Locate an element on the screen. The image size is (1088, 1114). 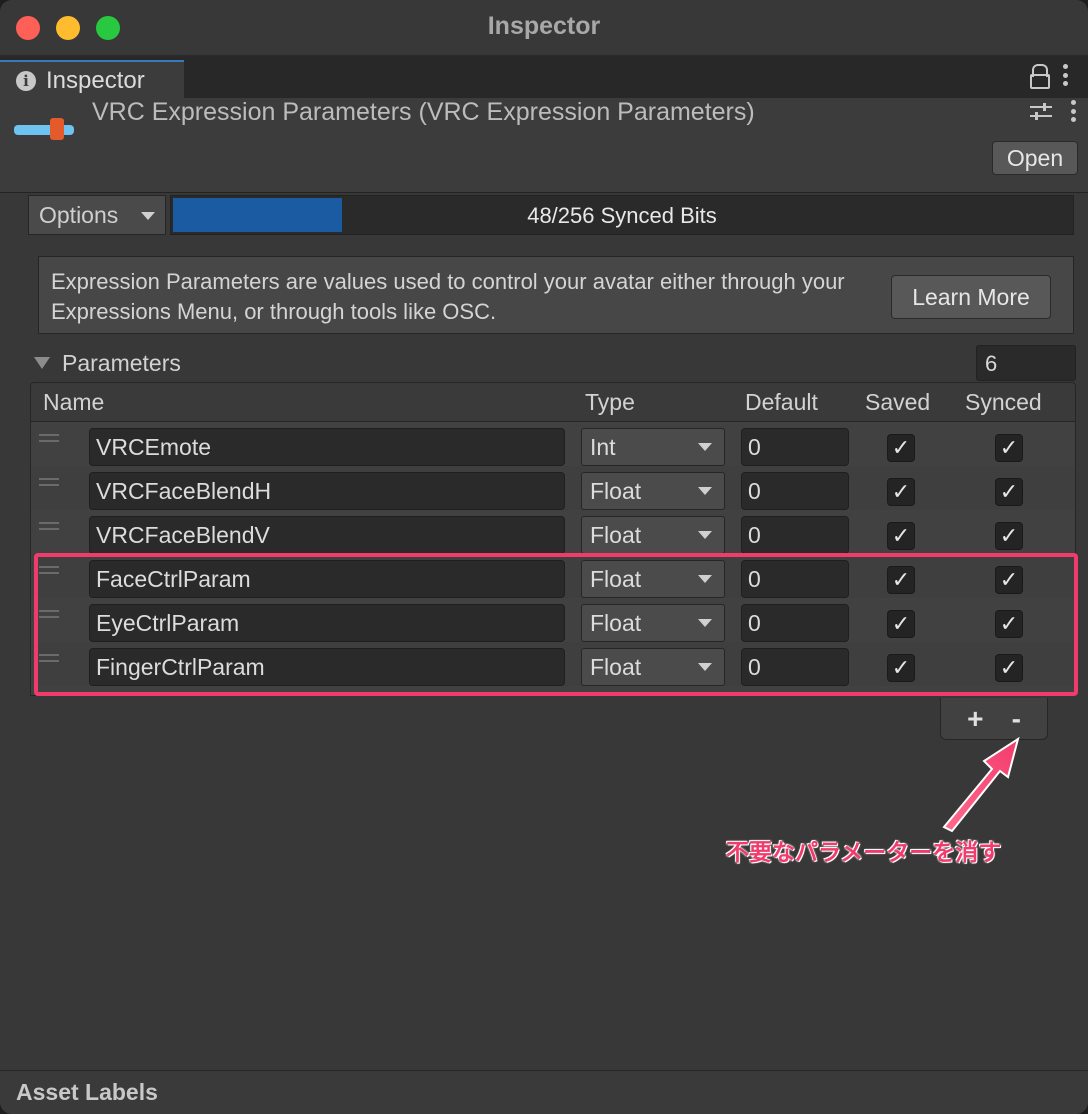
tab-label: Inspector is located at coordinates (95, 80).